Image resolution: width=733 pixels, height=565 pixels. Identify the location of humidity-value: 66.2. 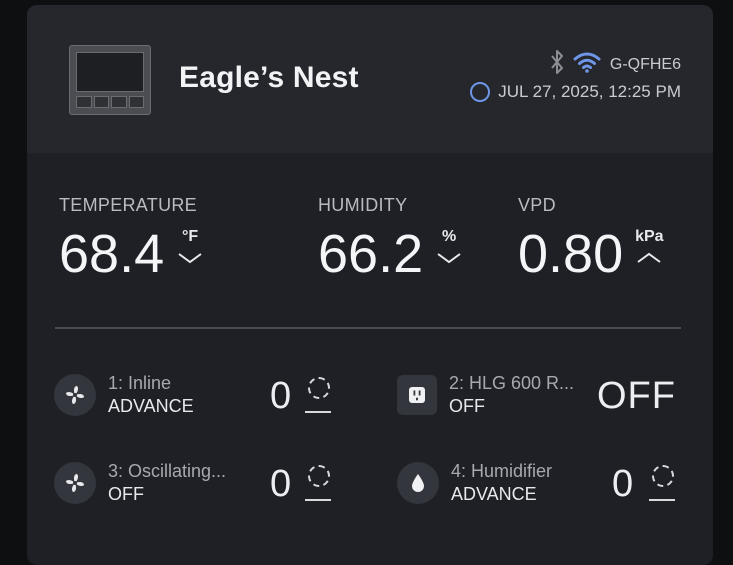
(371, 254).